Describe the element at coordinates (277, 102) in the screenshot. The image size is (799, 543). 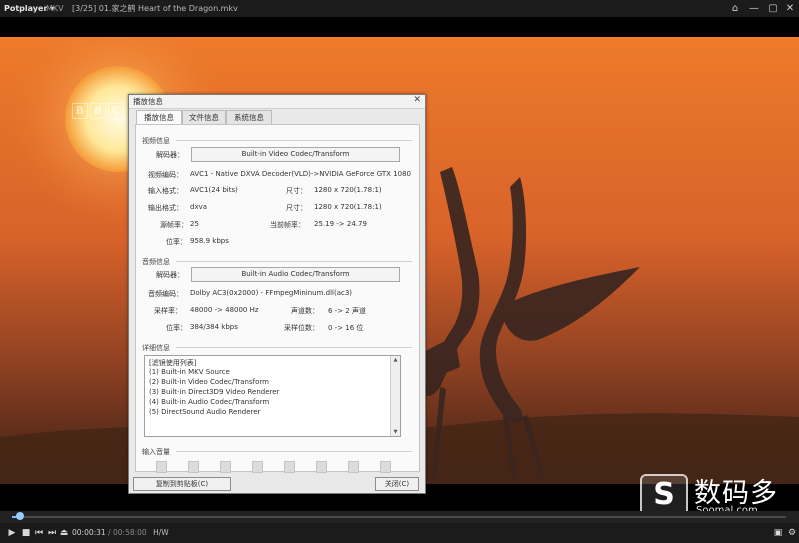
I see `dialog-title: 播放信息` at that location.